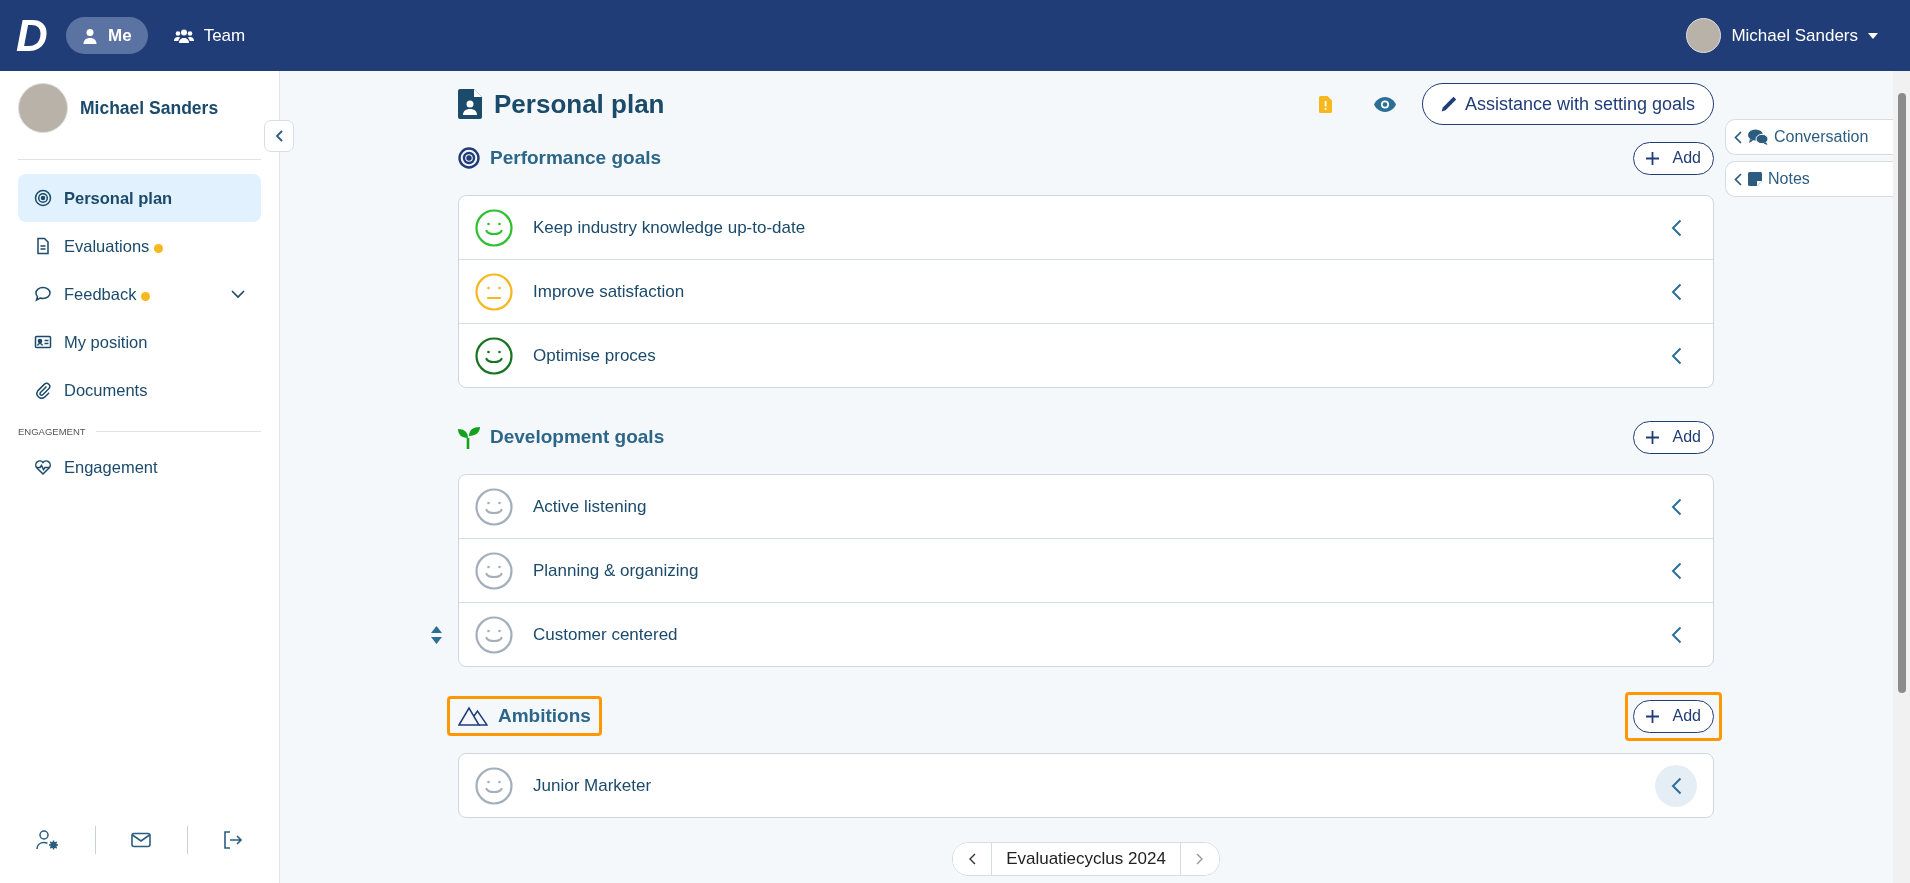 Image resolution: width=1910 pixels, height=883 pixels. I want to click on goal-title: Customer centered, so click(605, 634).